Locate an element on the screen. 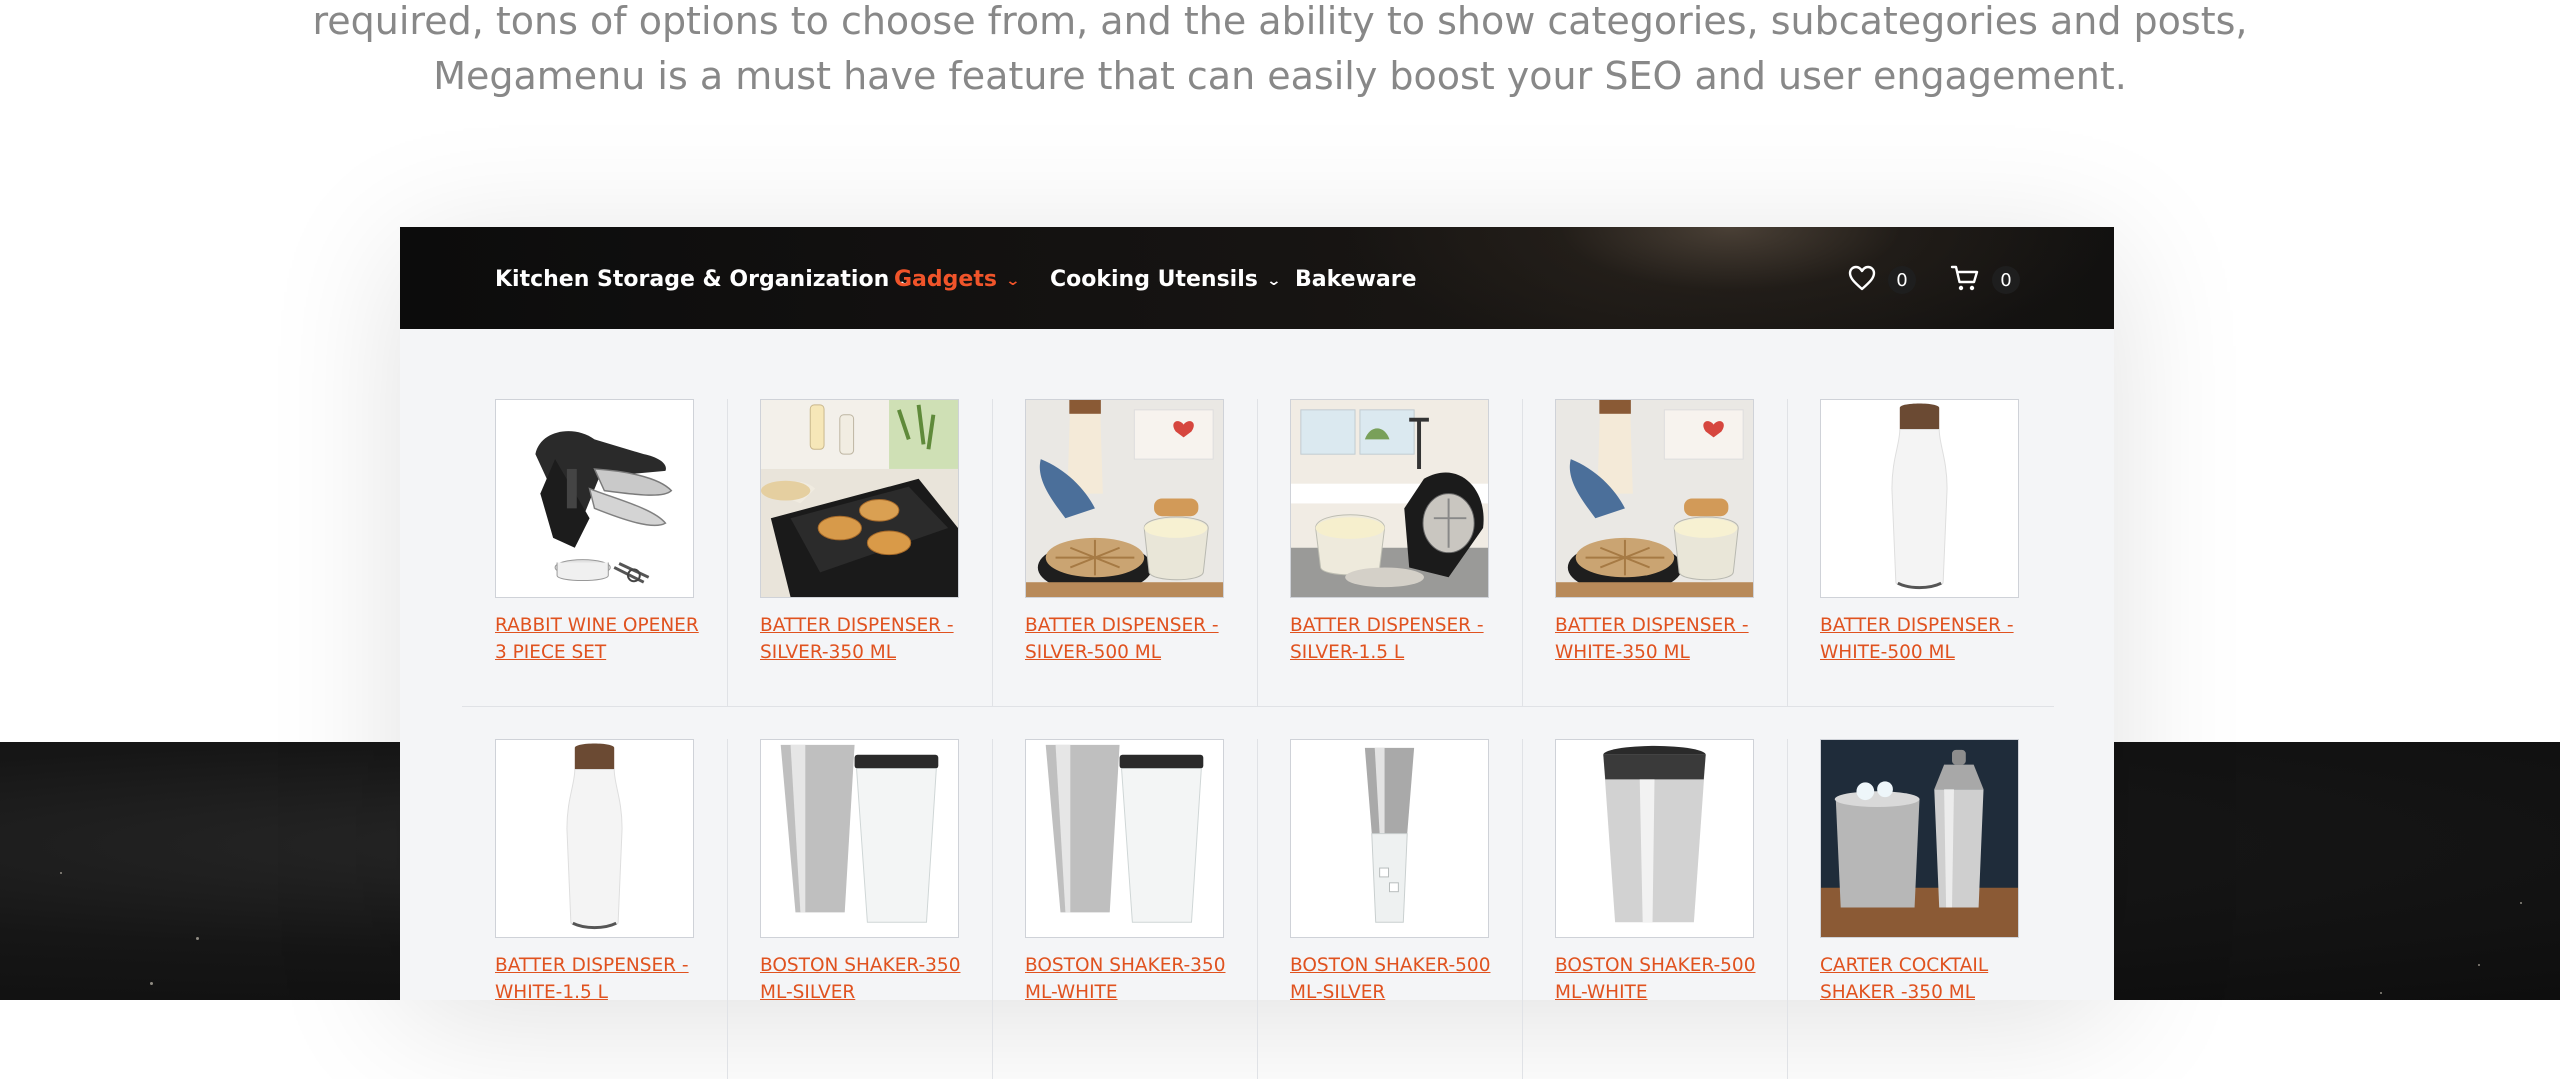  product-item: BOSTON SHAKER-350 ML-WHITE is located at coordinates (1125, 909).